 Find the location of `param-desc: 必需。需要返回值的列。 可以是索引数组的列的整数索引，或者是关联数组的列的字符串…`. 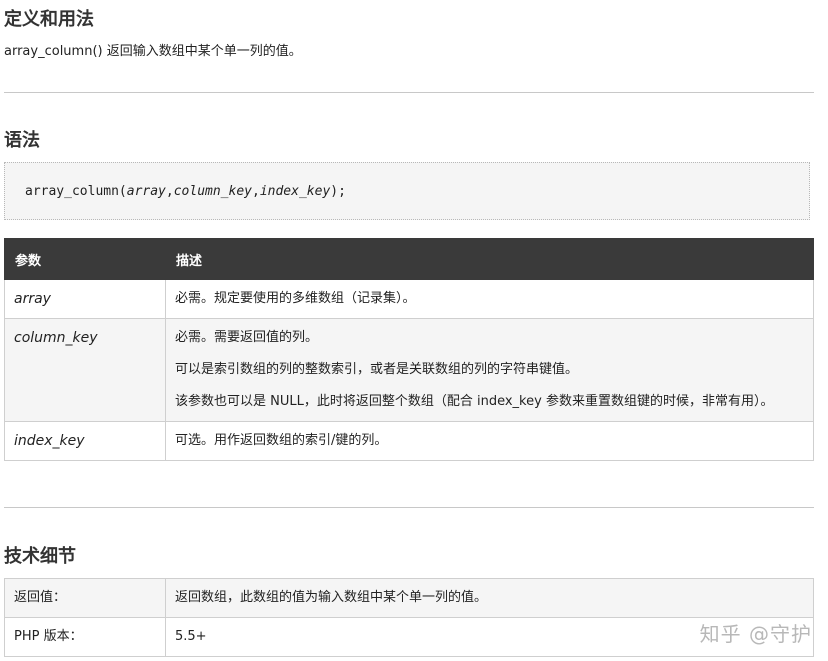

param-desc: 必需。需要返回值的列。 可以是索引数组的列的整数索引，或者是关联数组的列的字符串… is located at coordinates (489, 370).